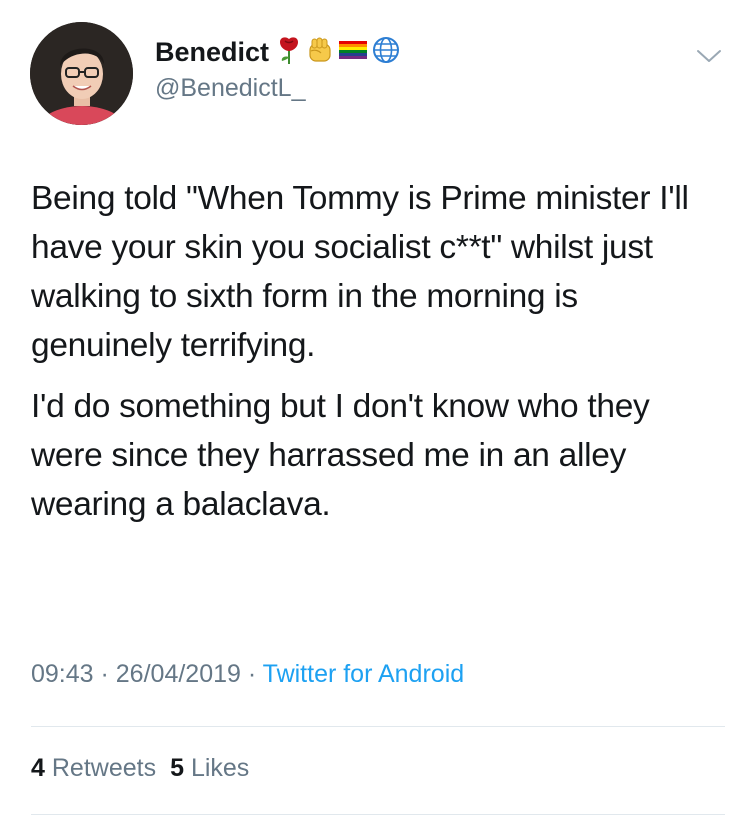 This screenshot has width=750, height=825. I want to click on retweets-stat: 4 Retweets, so click(93, 768).